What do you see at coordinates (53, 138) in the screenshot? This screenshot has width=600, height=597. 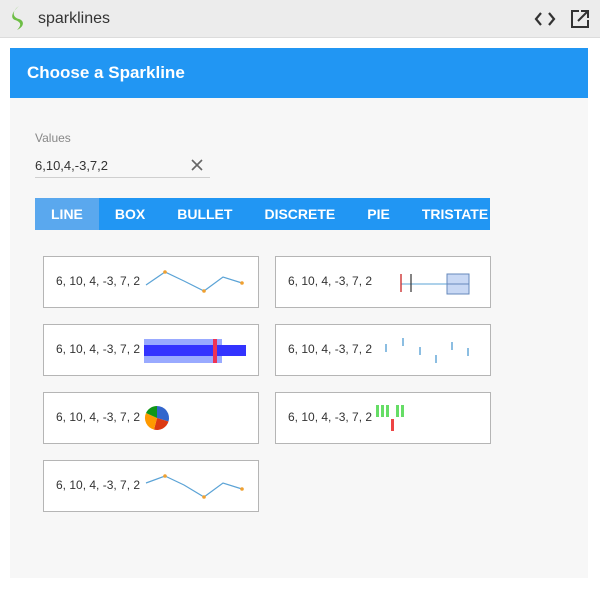 I see `values-label: Values` at bounding box center [53, 138].